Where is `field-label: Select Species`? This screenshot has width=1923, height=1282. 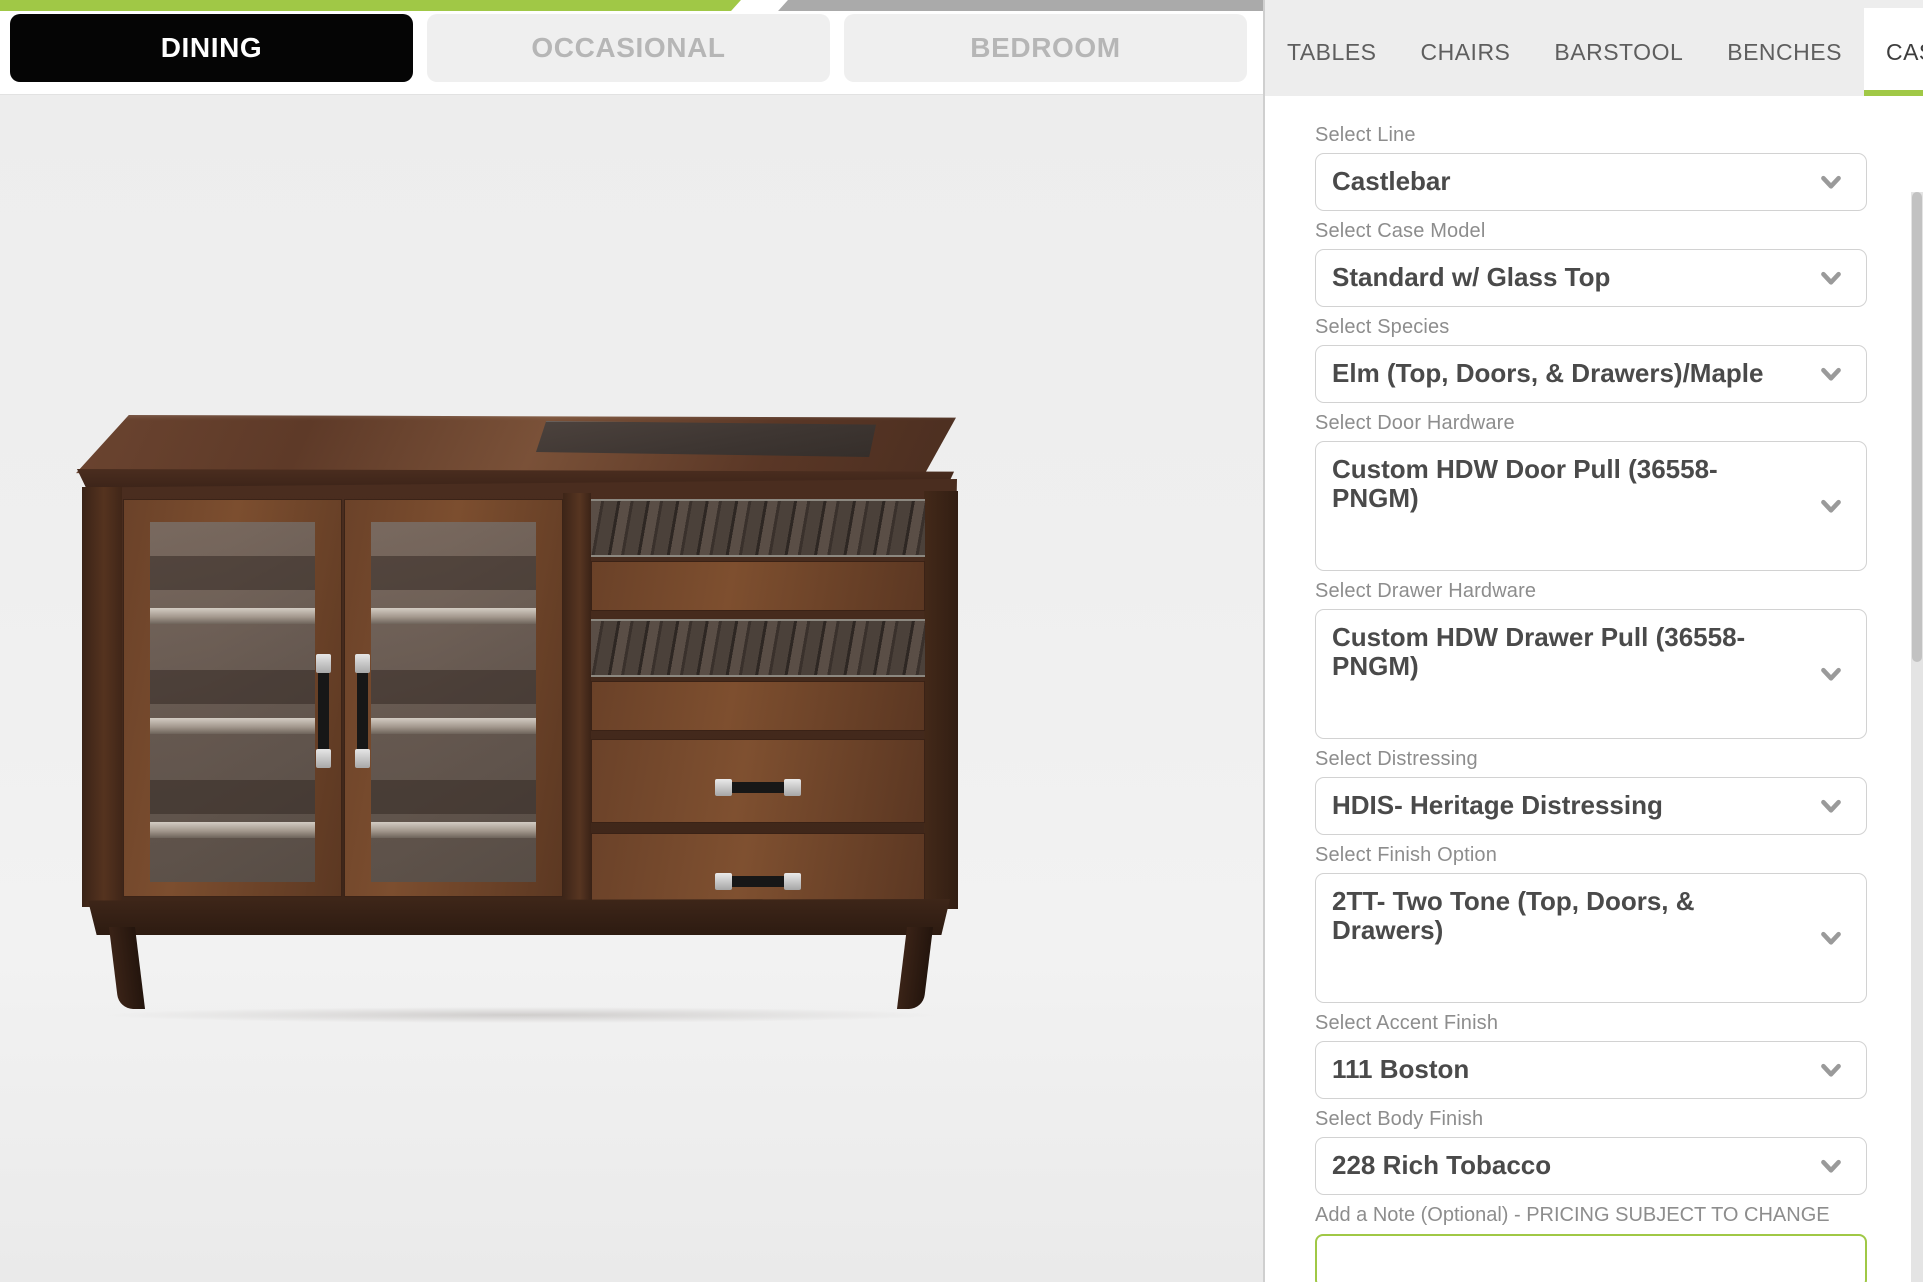 field-label: Select Species is located at coordinates (1382, 327).